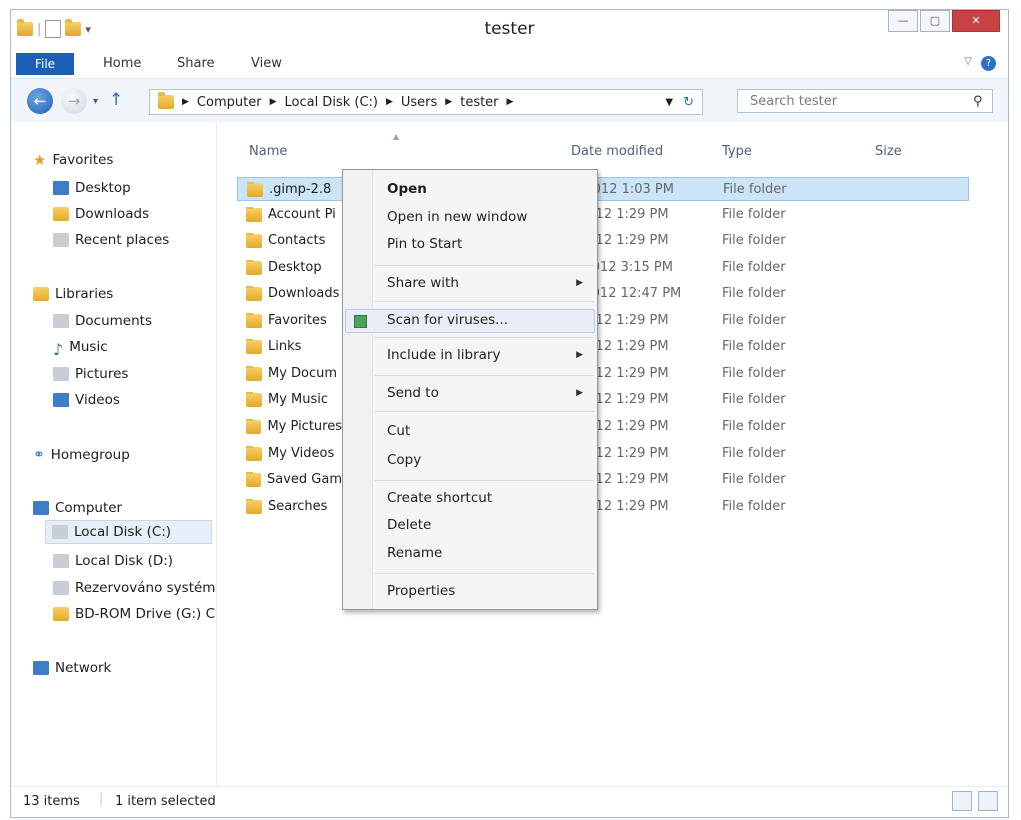 The width and height of the screenshot is (1021, 820). What do you see at coordinates (295, 267) in the screenshot?
I see `file-name-label: Desktop` at bounding box center [295, 267].